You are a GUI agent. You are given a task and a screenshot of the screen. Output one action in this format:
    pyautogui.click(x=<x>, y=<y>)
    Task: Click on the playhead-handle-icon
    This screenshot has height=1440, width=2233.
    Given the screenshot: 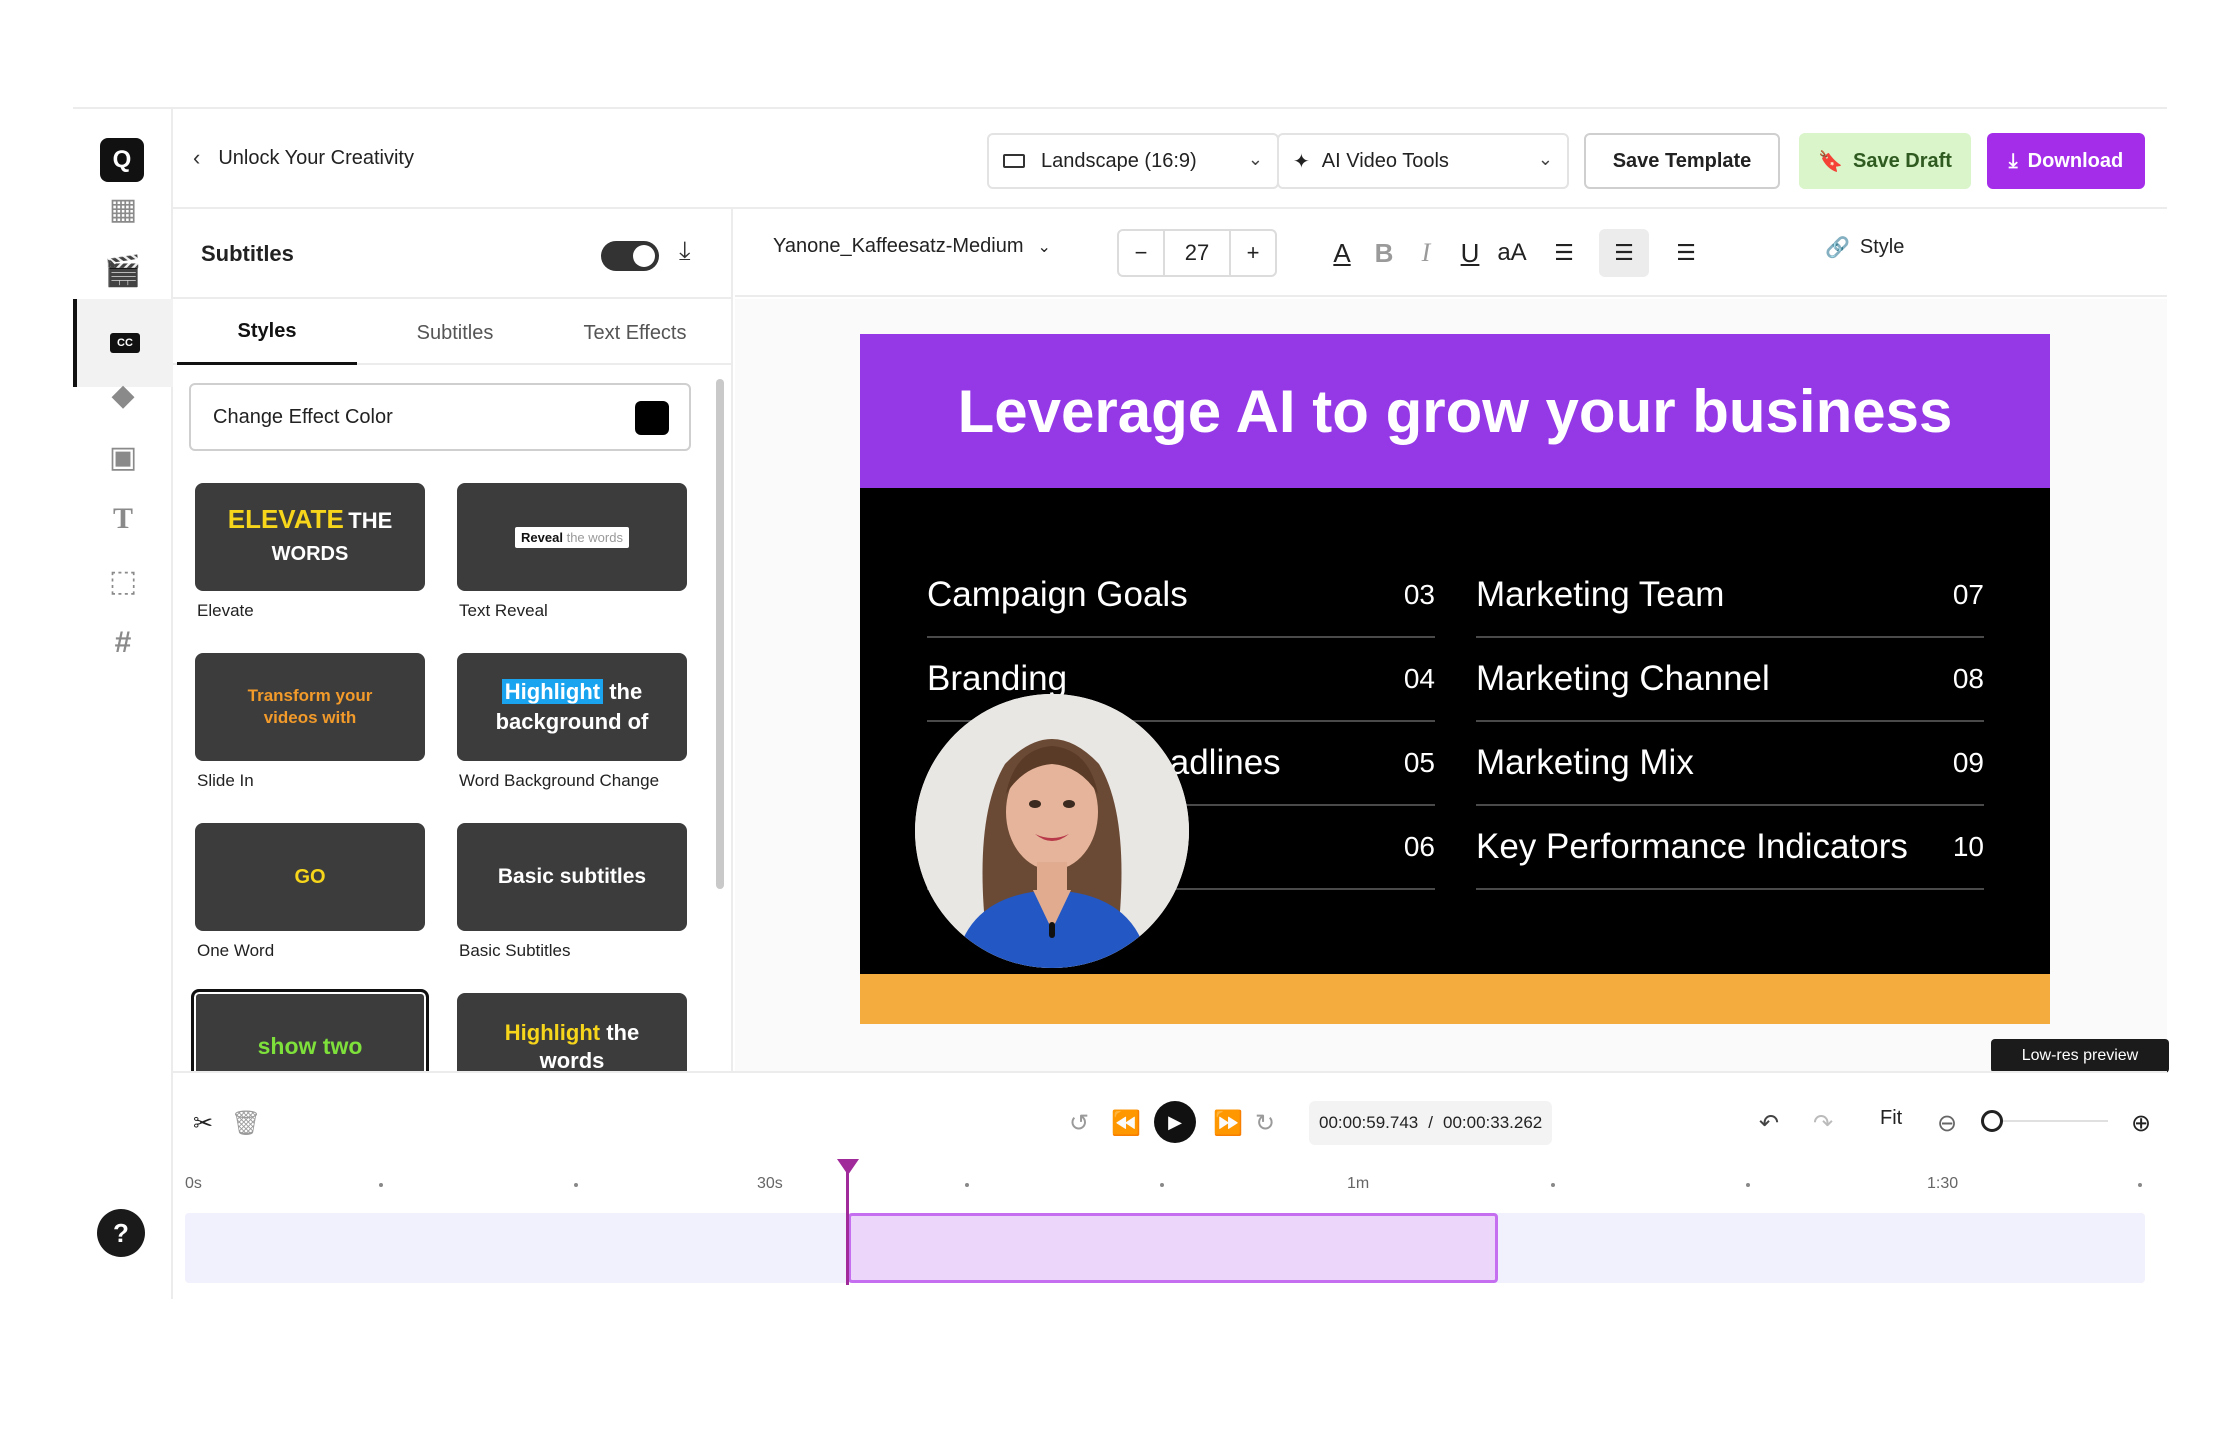 What is the action you would take?
    pyautogui.click(x=848, y=1167)
    